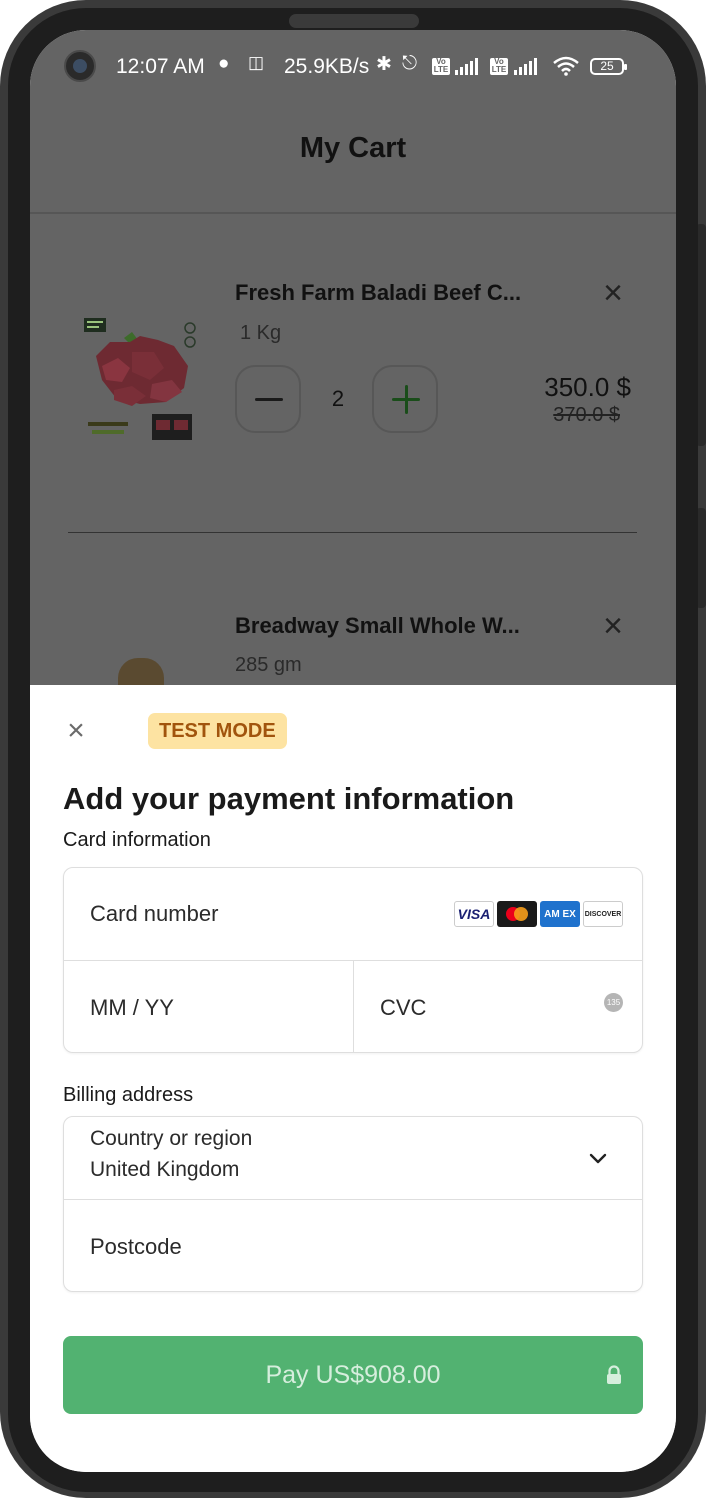  I want to click on pay-button-label: Pay US$908.00, so click(353, 1375).